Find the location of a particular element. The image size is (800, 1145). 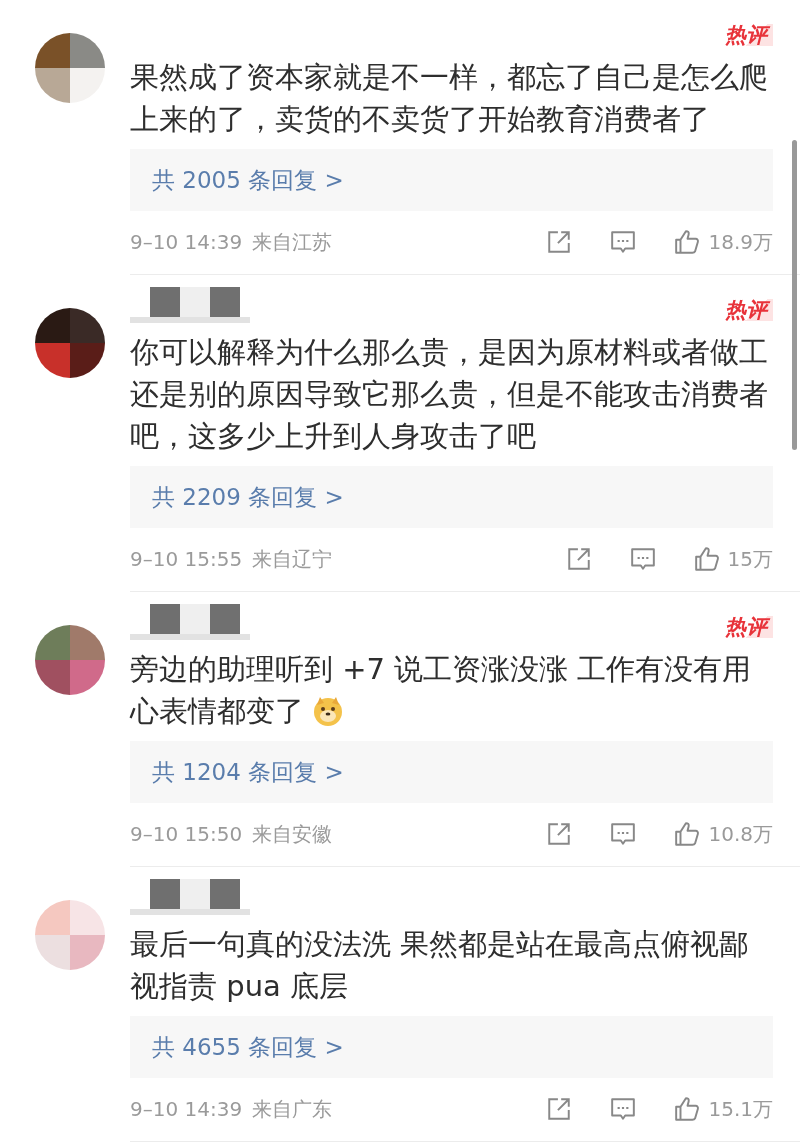

comment-location: 来自江苏 is located at coordinates (292, 242).